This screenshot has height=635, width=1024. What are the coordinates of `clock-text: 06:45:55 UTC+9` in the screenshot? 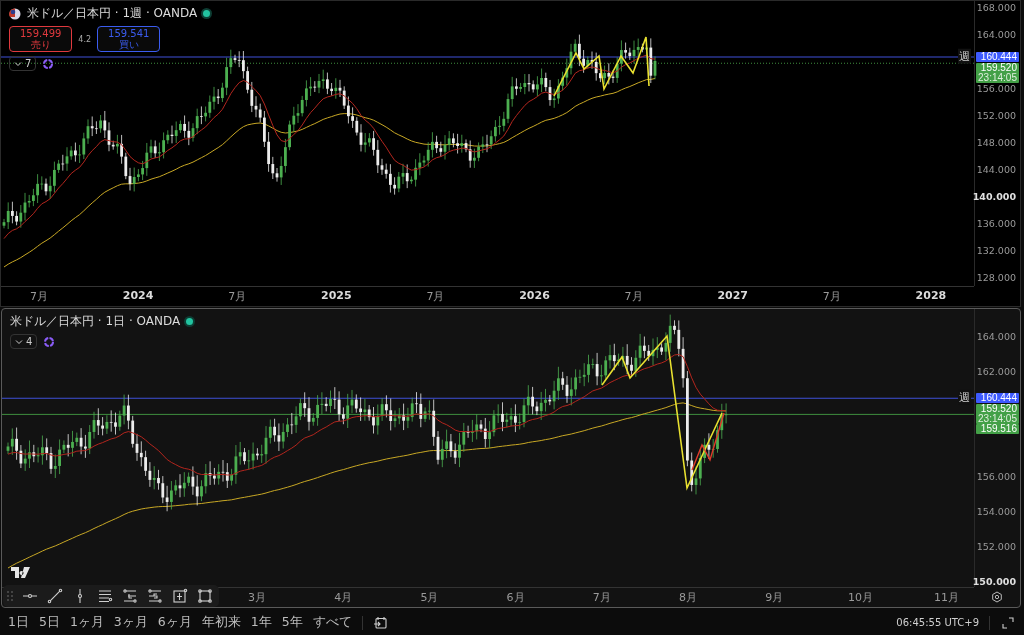 It's located at (937, 622).